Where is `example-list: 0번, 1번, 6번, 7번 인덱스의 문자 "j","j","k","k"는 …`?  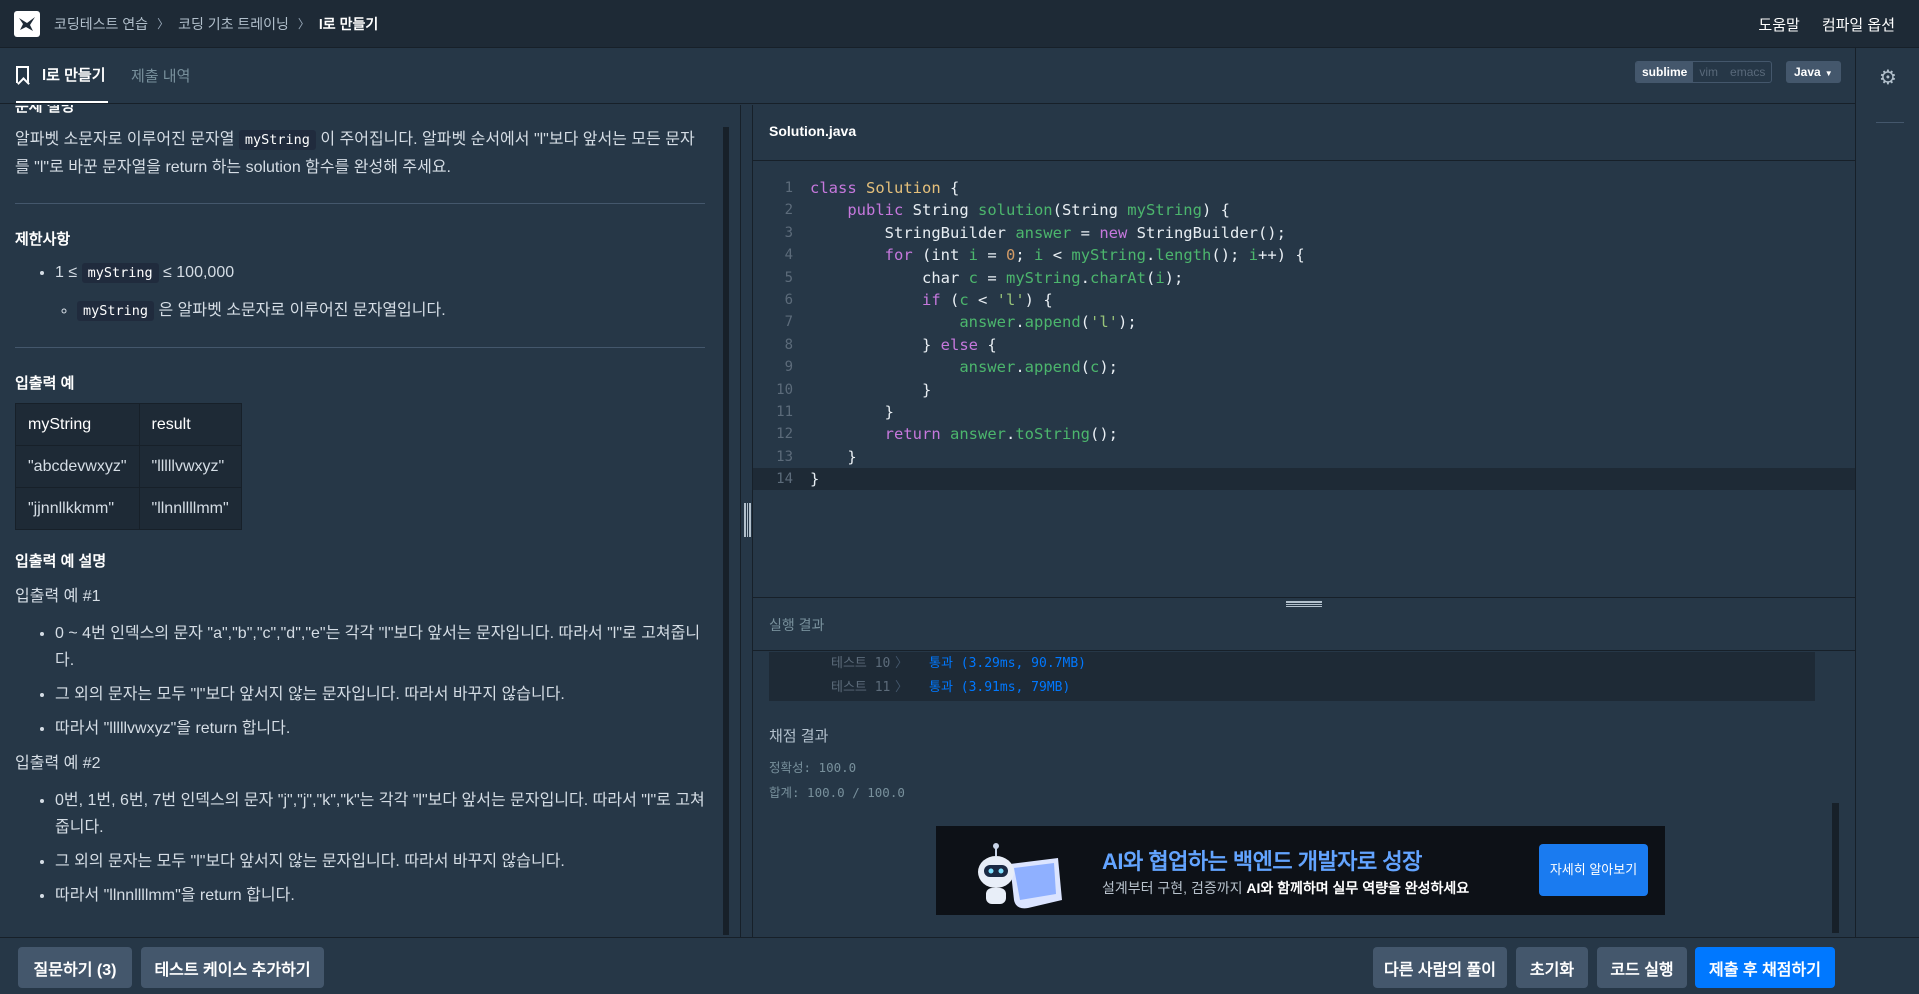
example-list: 0번, 1번, 6번, 7번 인덱스의 문자 "j","j","k","k"는 … is located at coordinates (372, 848).